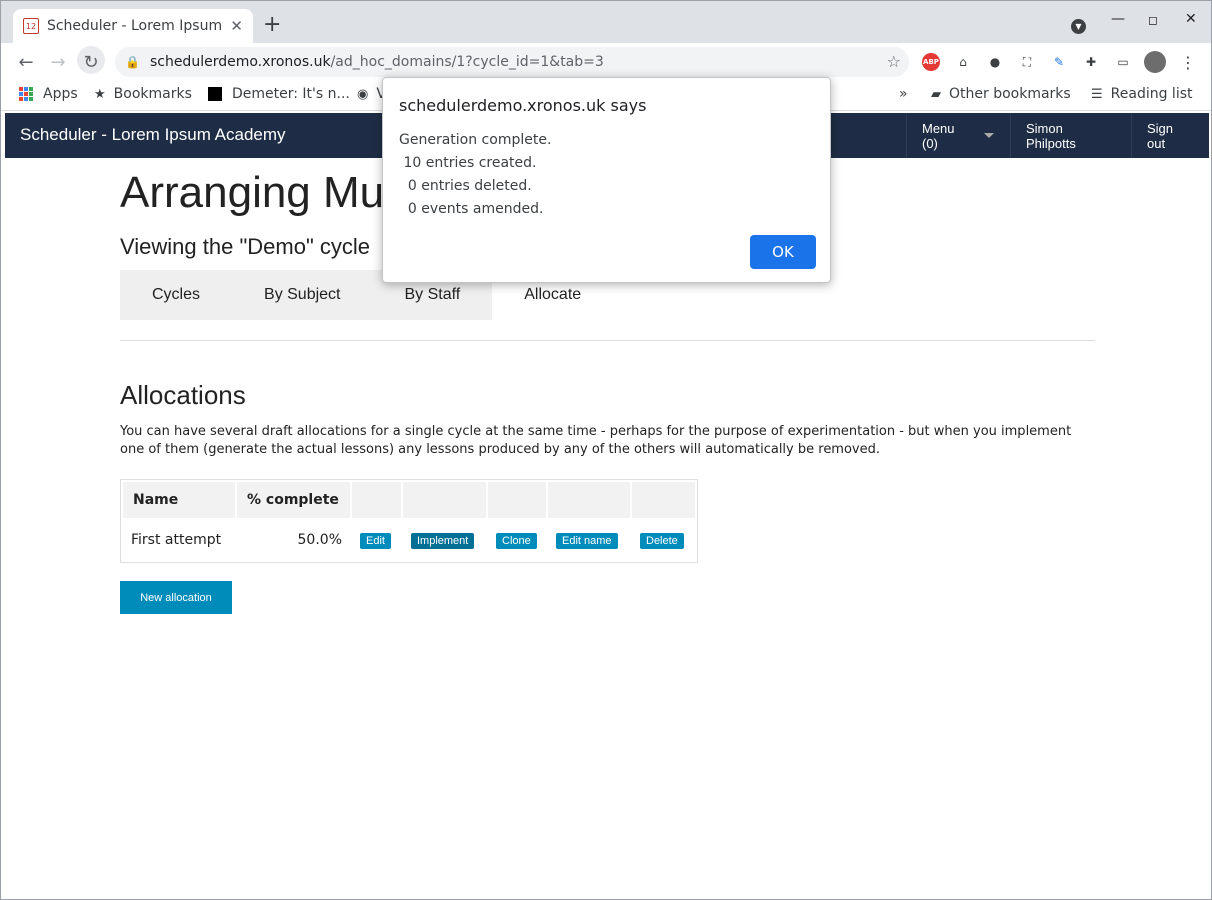 This screenshot has height=900, width=1212. What do you see at coordinates (1097, 94) in the screenshot?
I see `reading-list-icon: ☰` at bounding box center [1097, 94].